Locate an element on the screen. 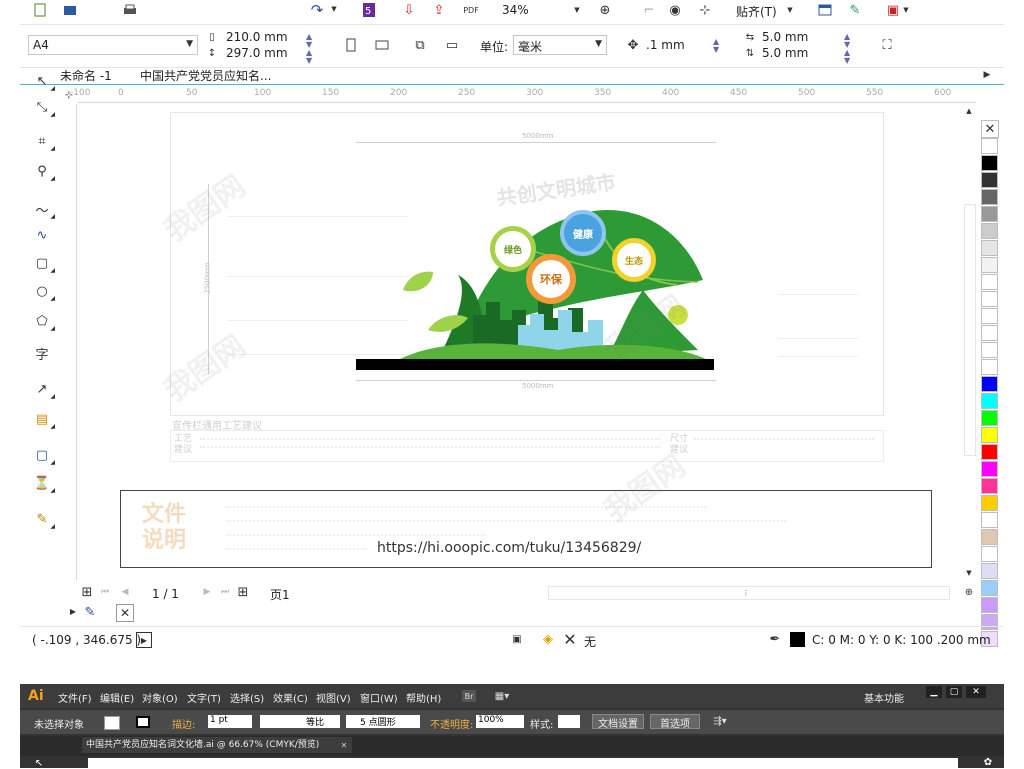  page-size-select: A4 ▼ is located at coordinates (113, 45).